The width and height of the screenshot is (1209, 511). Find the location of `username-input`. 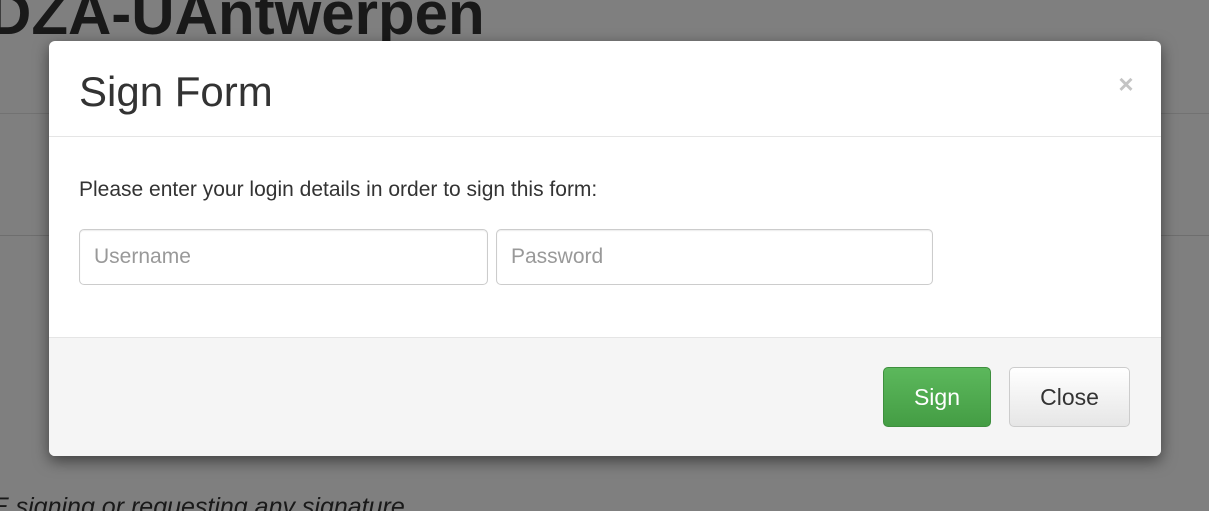

username-input is located at coordinates (283, 257).